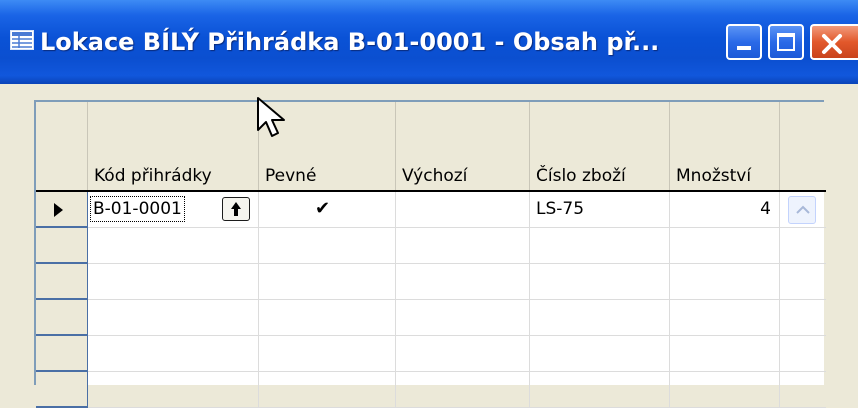 This screenshot has width=858, height=408. What do you see at coordinates (744, 48) in the screenshot?
I see `minimize-icon` at bounding box center [744, 48].